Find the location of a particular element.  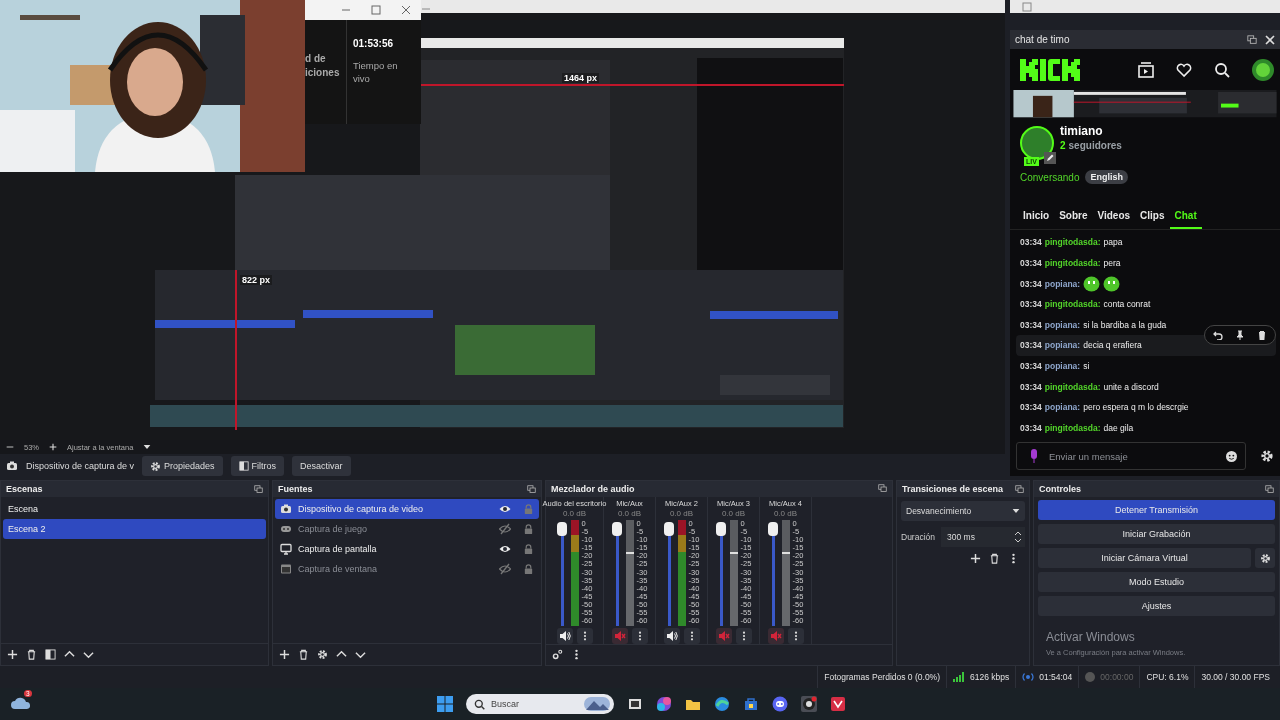

browser-icon is located at coordinates (722, 704).